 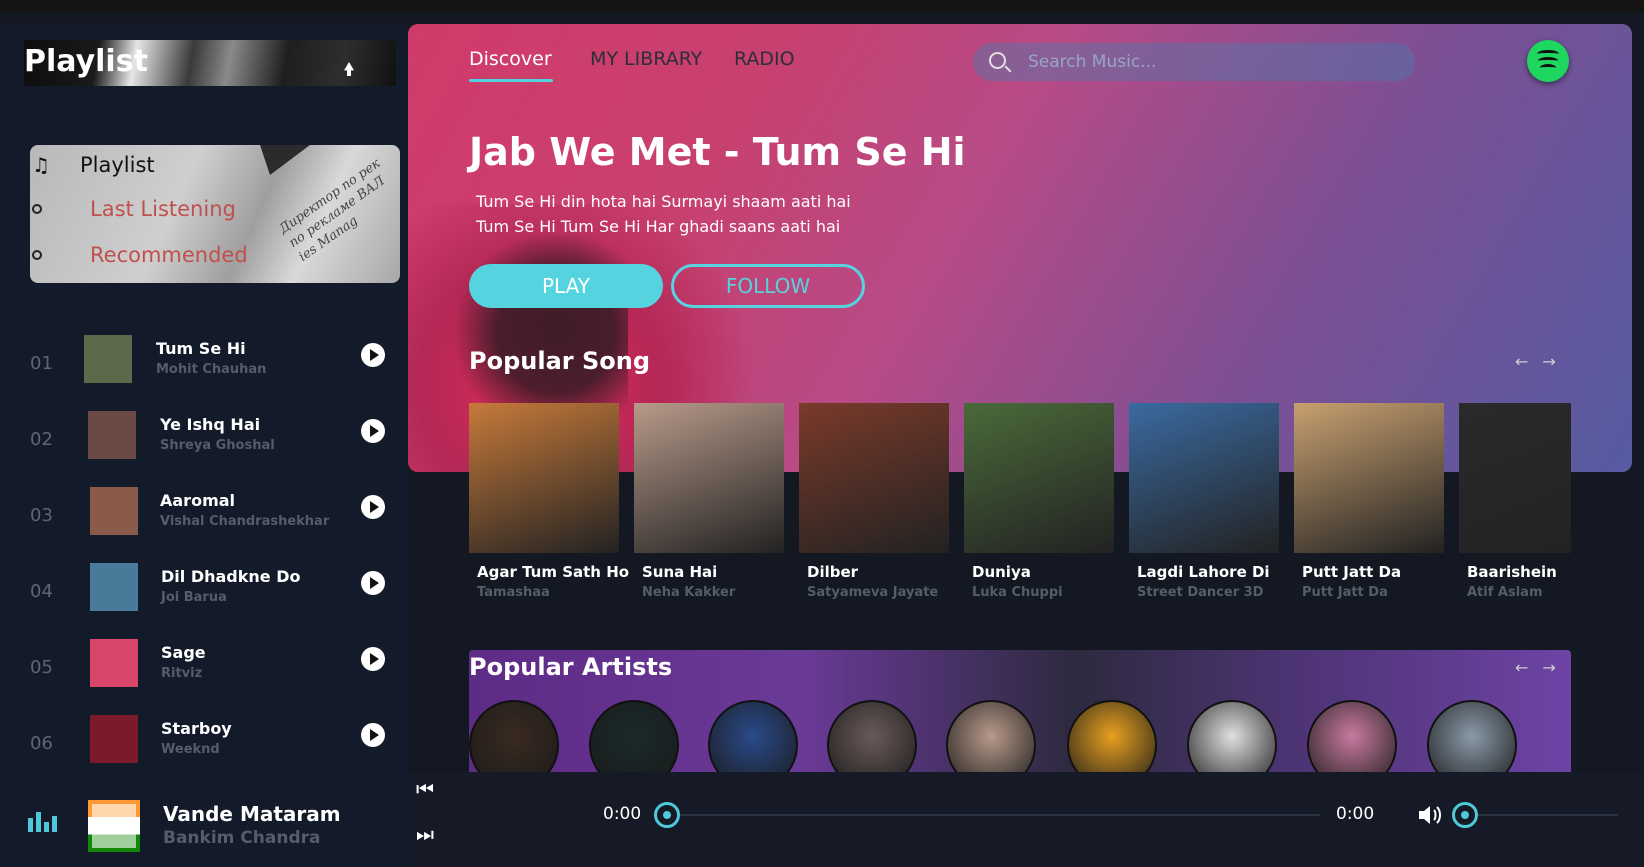 What do you see at coordinates (217, 445) in the screenshot?
I see `track-artist: Shreya Ghoshal` at bounding box center [217, 445].